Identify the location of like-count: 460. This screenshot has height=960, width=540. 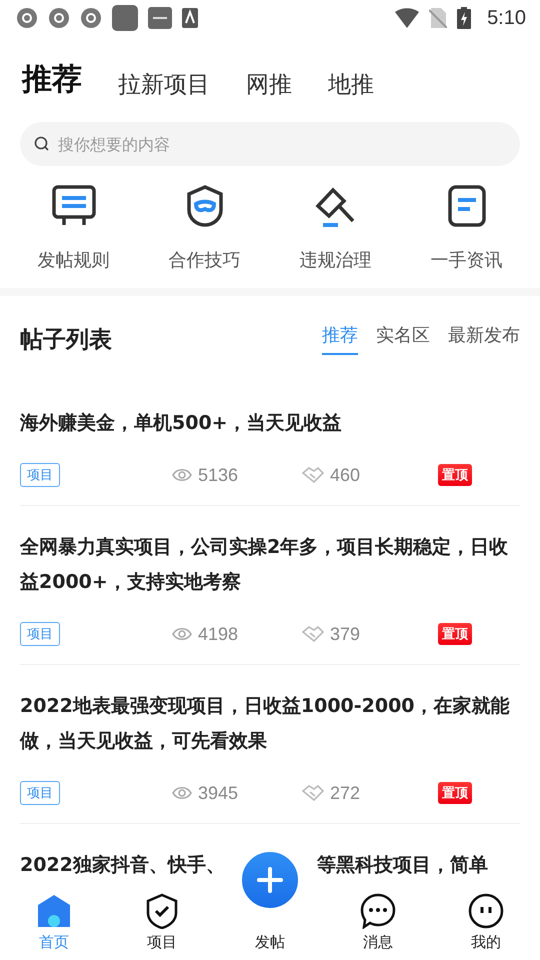
(345, 475).